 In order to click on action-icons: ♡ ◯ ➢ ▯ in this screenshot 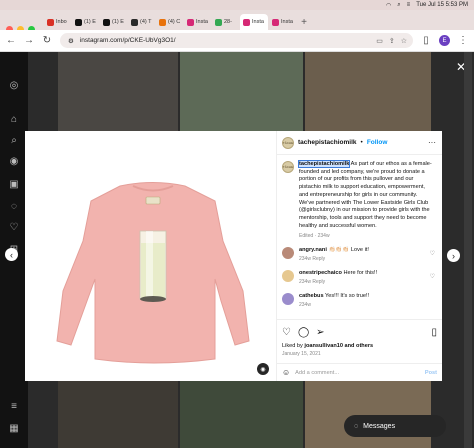, I will do `click(359, 332)`.